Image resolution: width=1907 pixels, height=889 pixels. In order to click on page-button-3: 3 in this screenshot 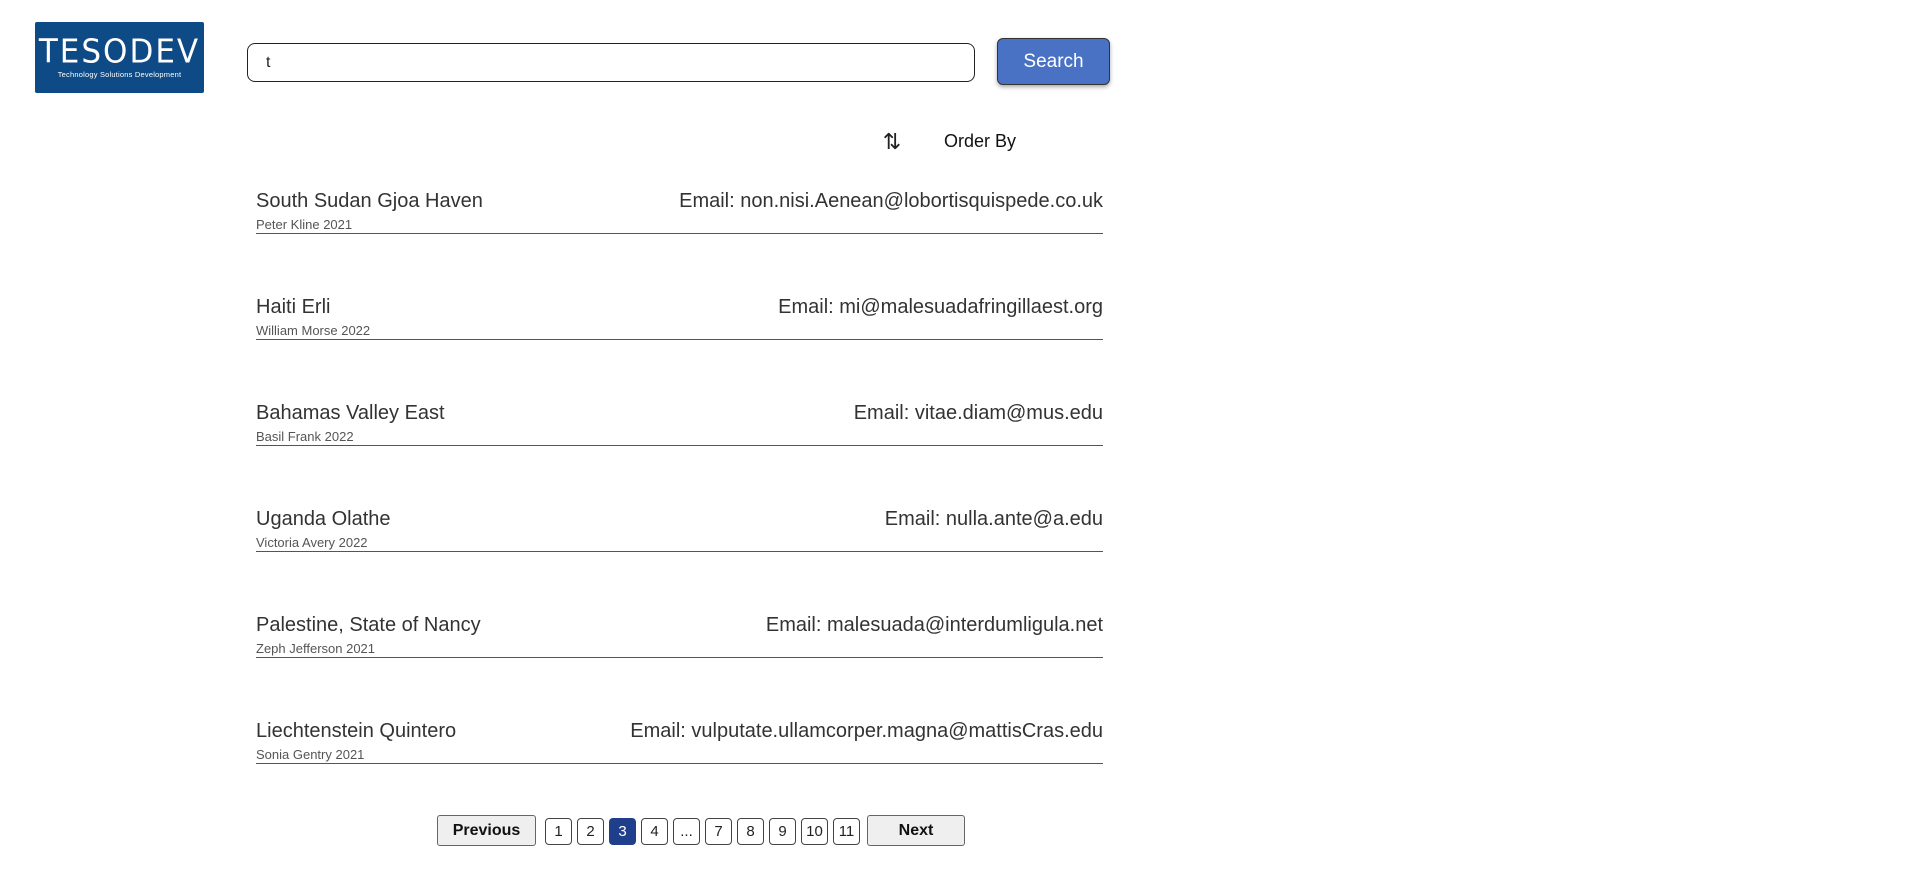, I will do `click(622, 831)`.